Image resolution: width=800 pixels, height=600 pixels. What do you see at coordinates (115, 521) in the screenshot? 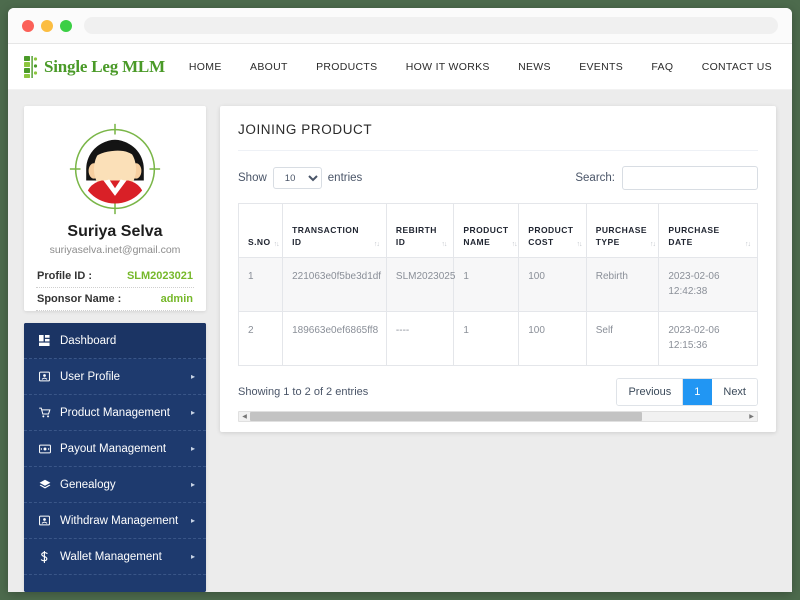
I see `sidebar-item-withdraw-management: Withdraw Management ▸` at bounding box center [115, 521].